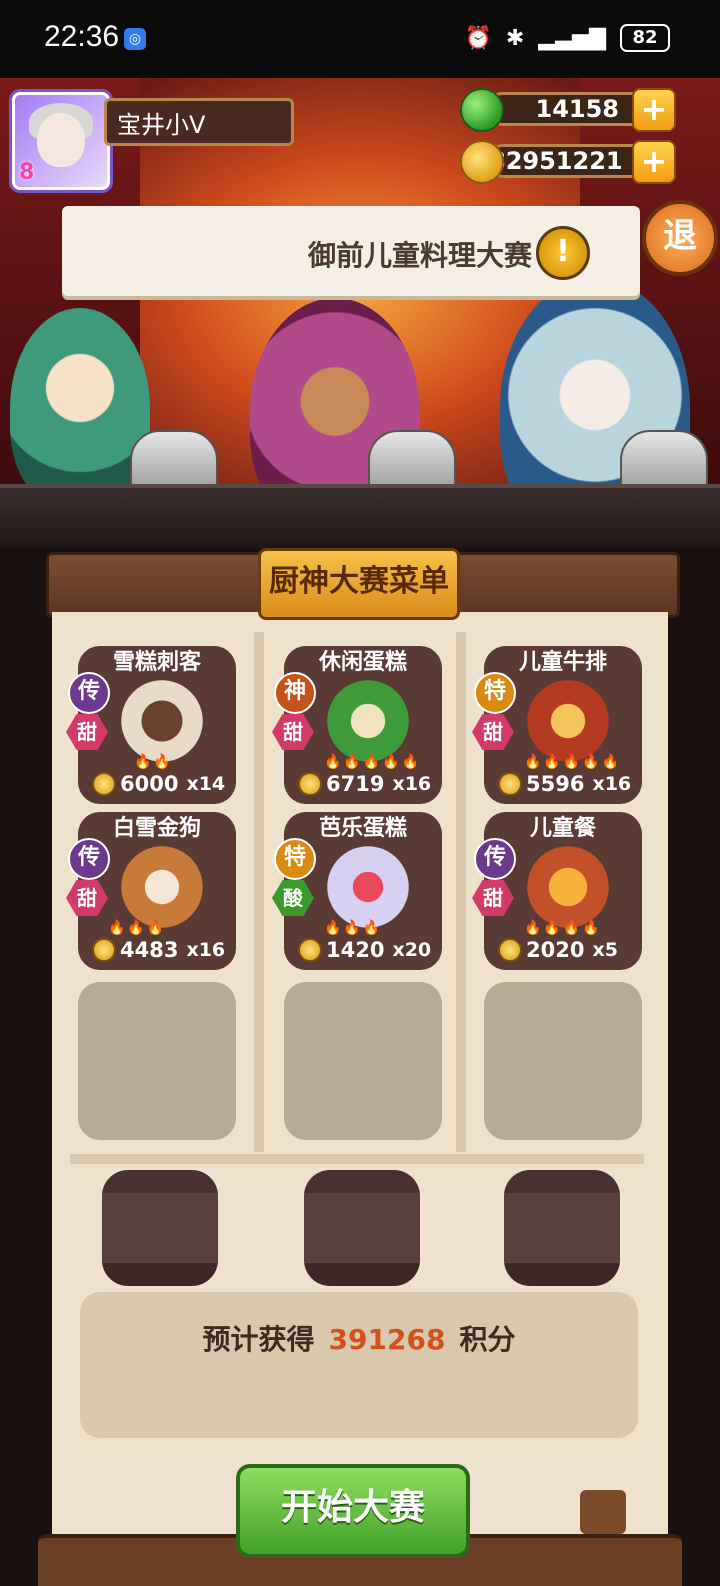 This screenshot has height=1586, width=720. Describe the element at coordinates (478, 38) in the screenshot. I see `alarm-icon: ⏰` at that location.